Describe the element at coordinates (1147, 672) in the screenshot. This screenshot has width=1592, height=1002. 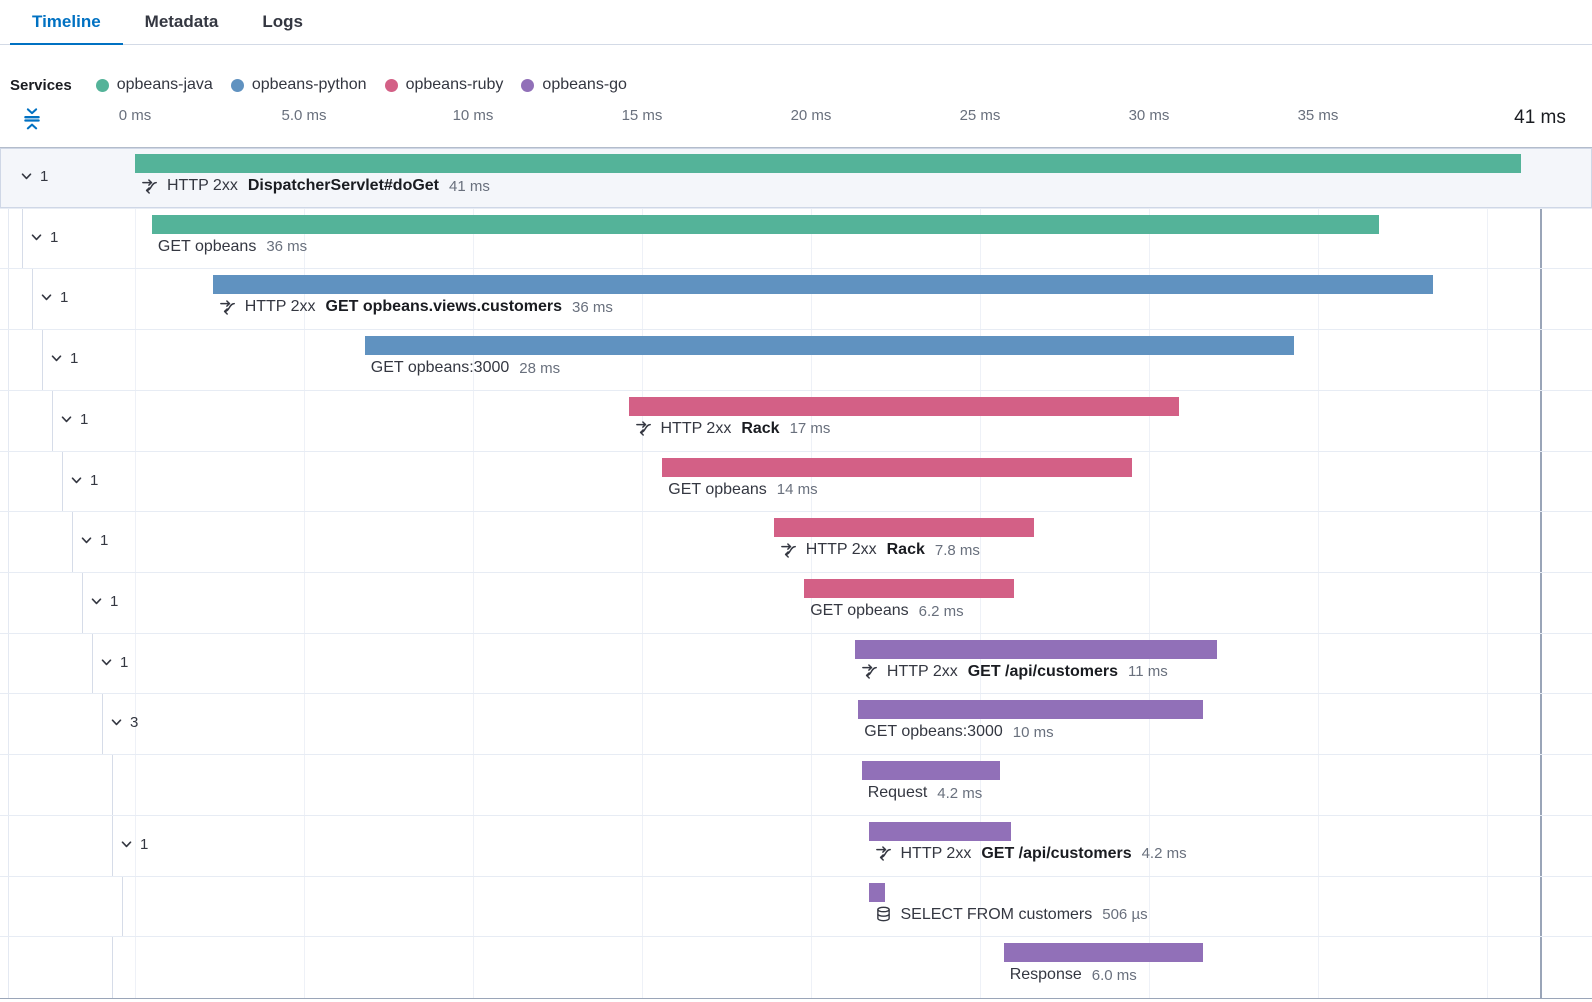
I see `item-duration: 11 ms` at that location.